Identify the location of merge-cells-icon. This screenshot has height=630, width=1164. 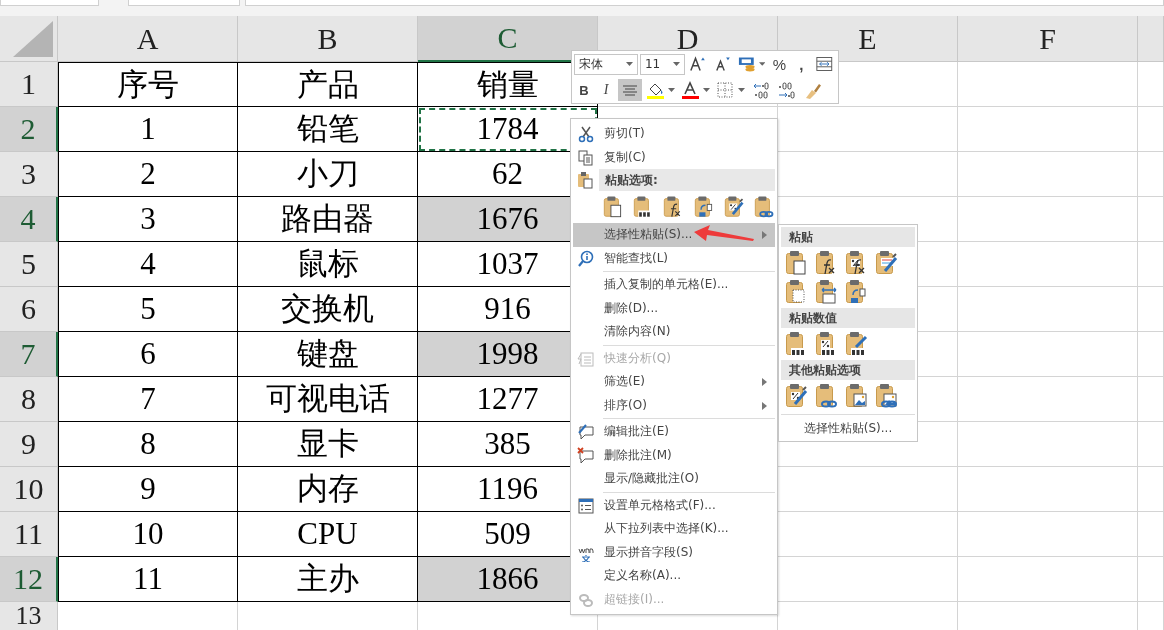
(824, 64).